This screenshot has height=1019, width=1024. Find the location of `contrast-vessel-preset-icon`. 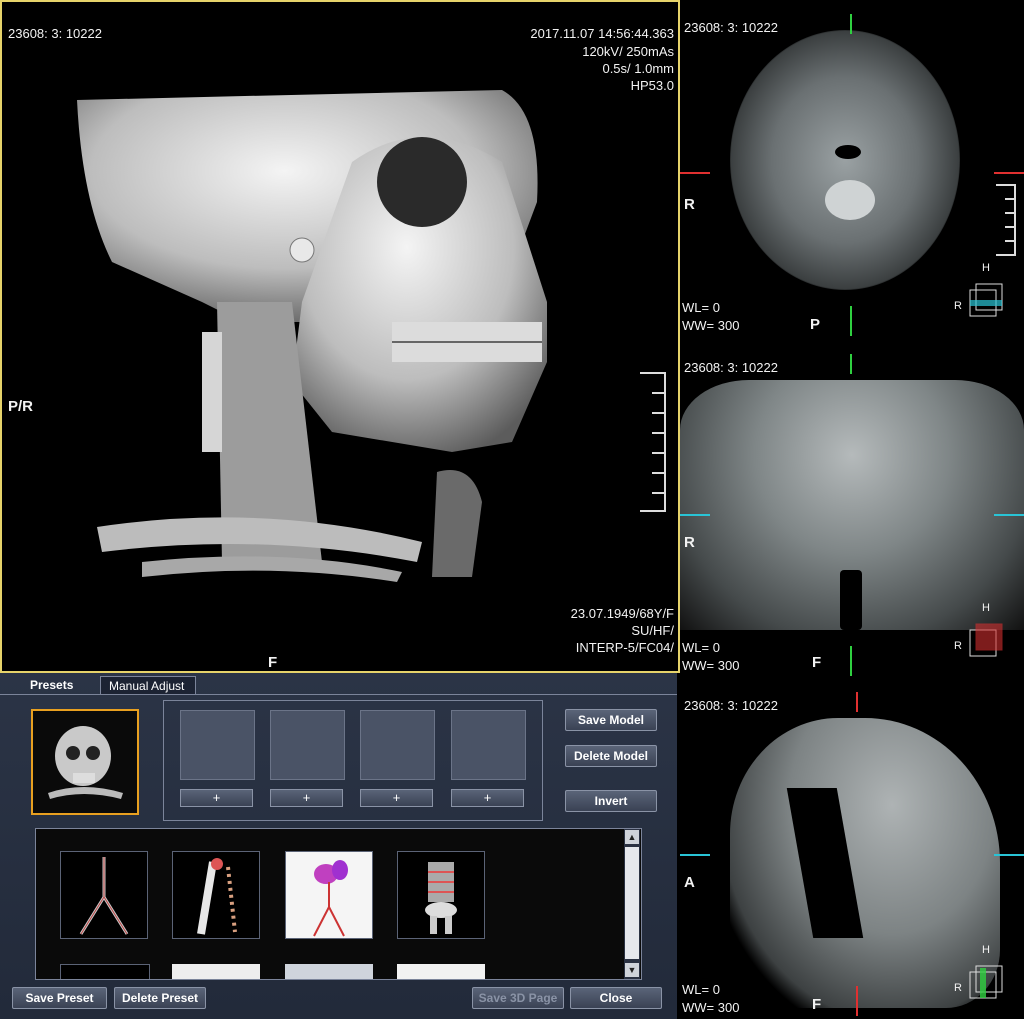

contrast-vessel-preset-icon is located at coordinates (329, 895).